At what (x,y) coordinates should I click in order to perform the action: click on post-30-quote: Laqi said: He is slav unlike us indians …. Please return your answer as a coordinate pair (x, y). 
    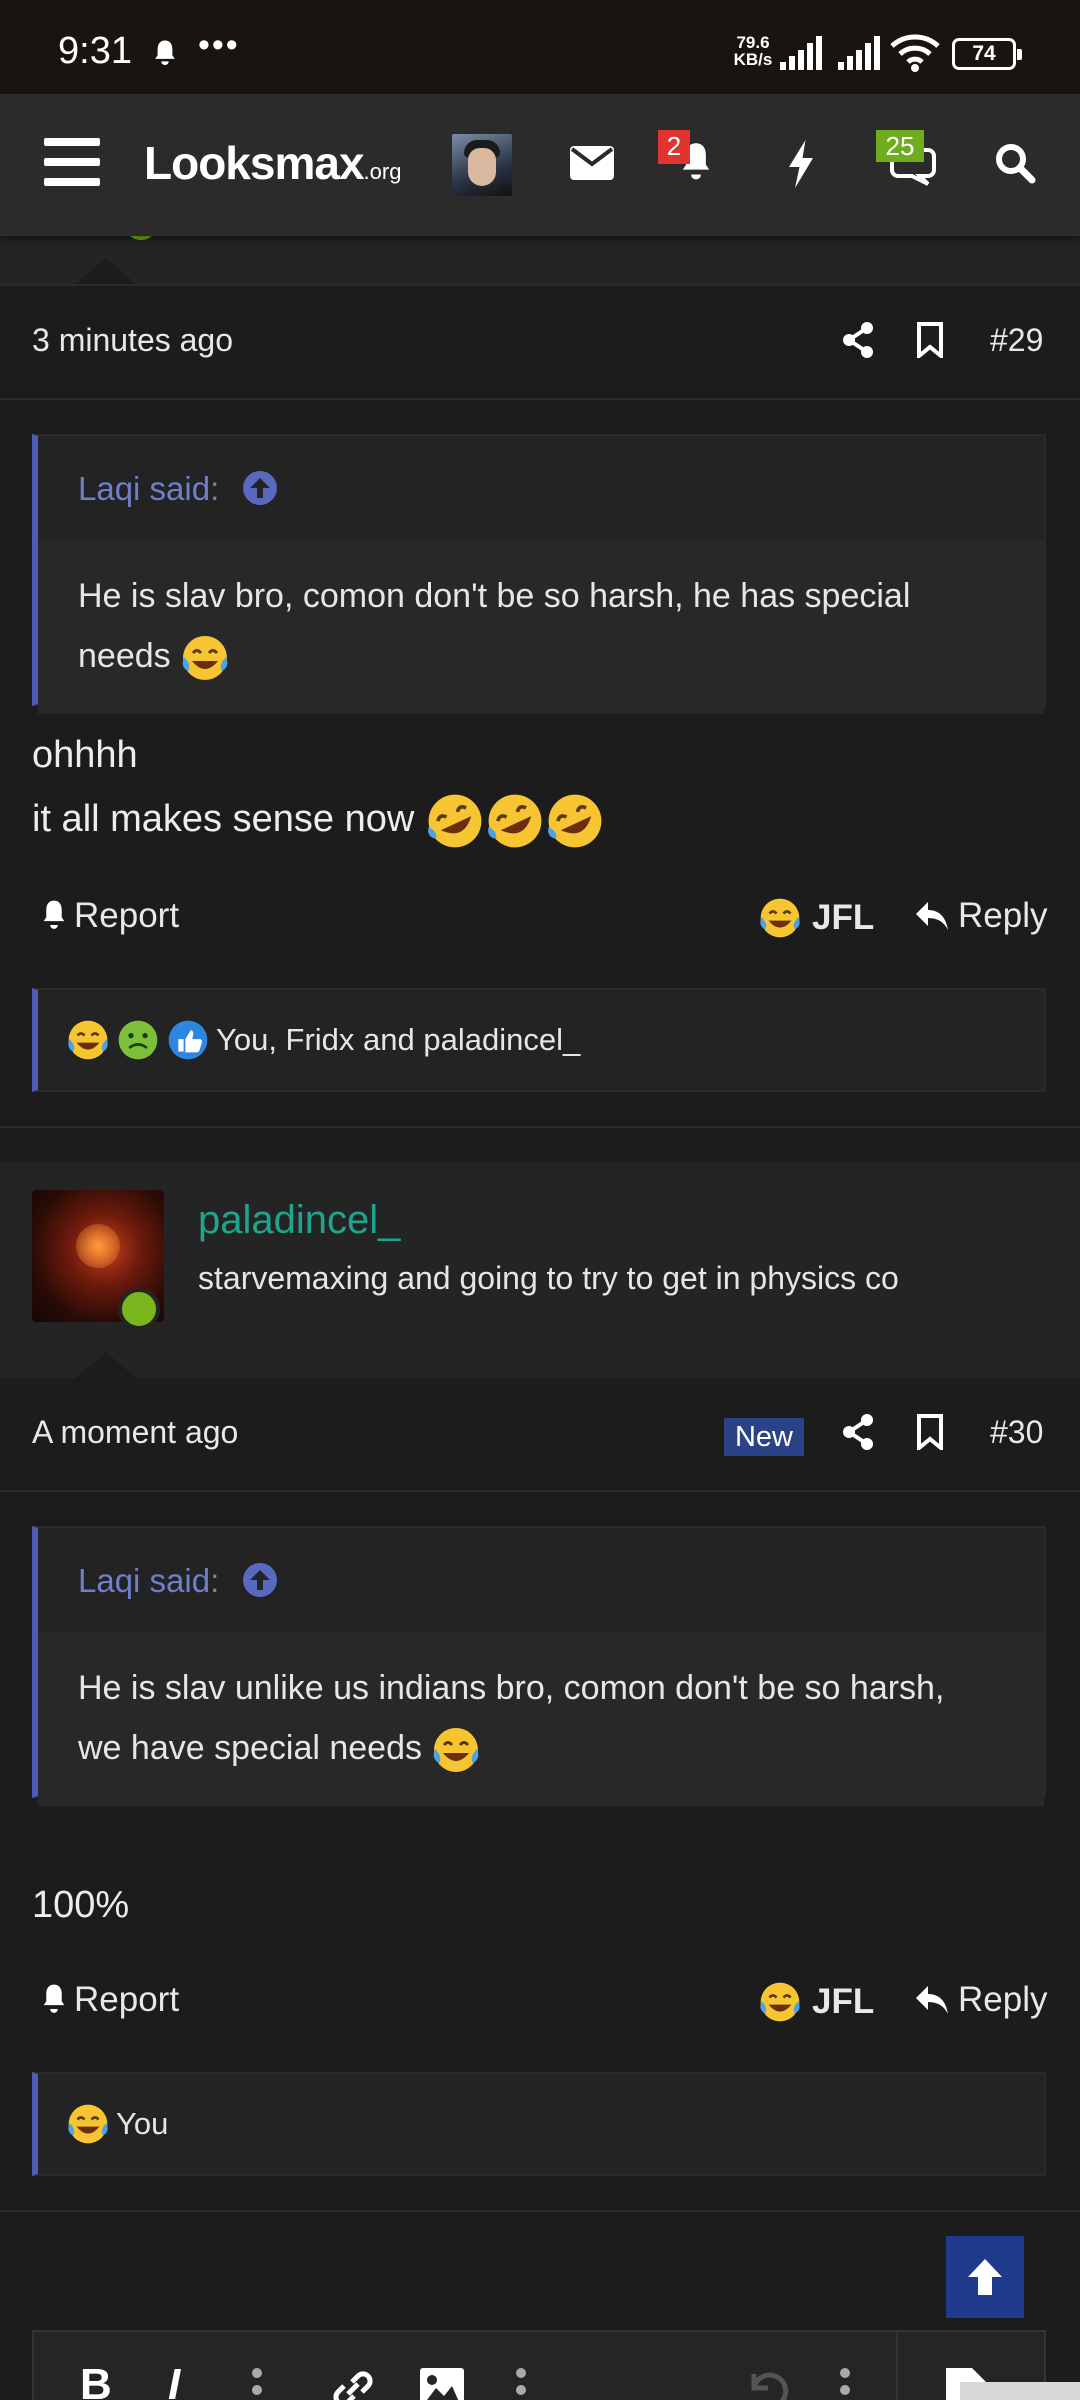
    Looking at the image, I should click on (539, 1666).